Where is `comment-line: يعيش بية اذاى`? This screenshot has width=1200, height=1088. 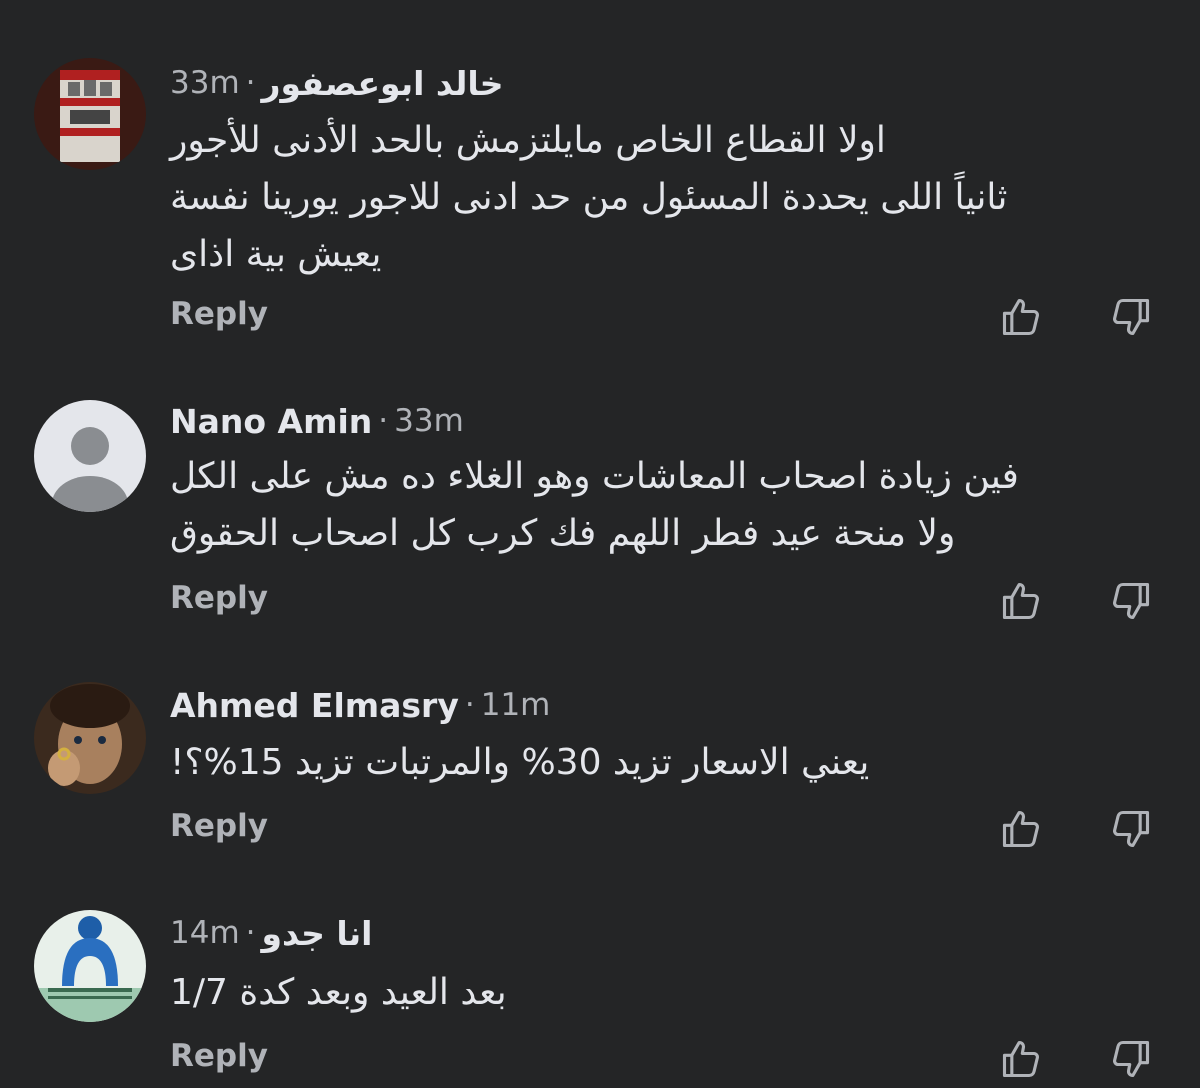 comment-line: يعيش بية اذاى is located at coordinates (276, 254).